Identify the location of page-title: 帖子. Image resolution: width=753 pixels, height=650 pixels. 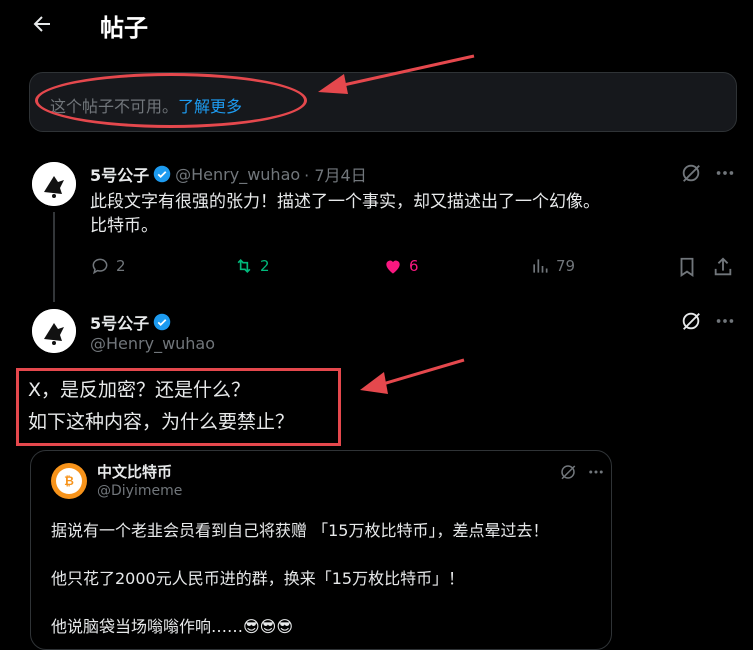
(124, 28).